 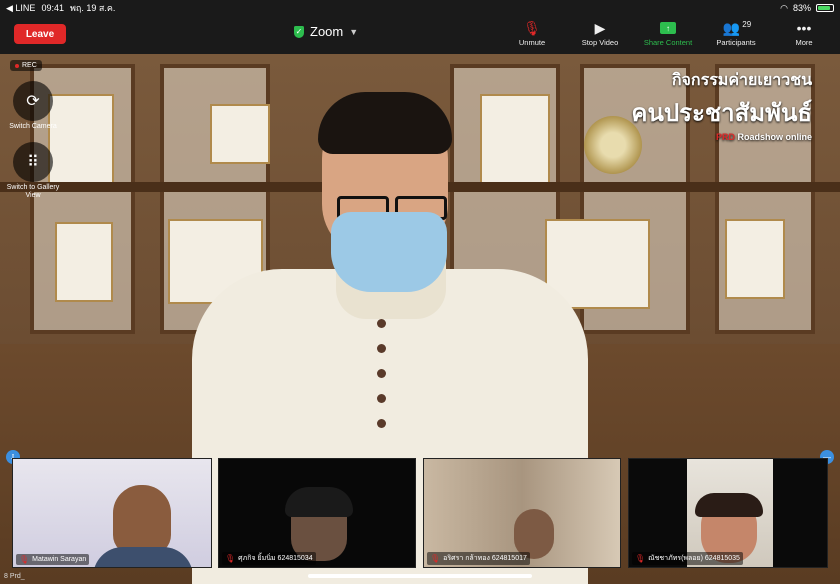 I want to click on participant-face, so click(x=142, y=520).